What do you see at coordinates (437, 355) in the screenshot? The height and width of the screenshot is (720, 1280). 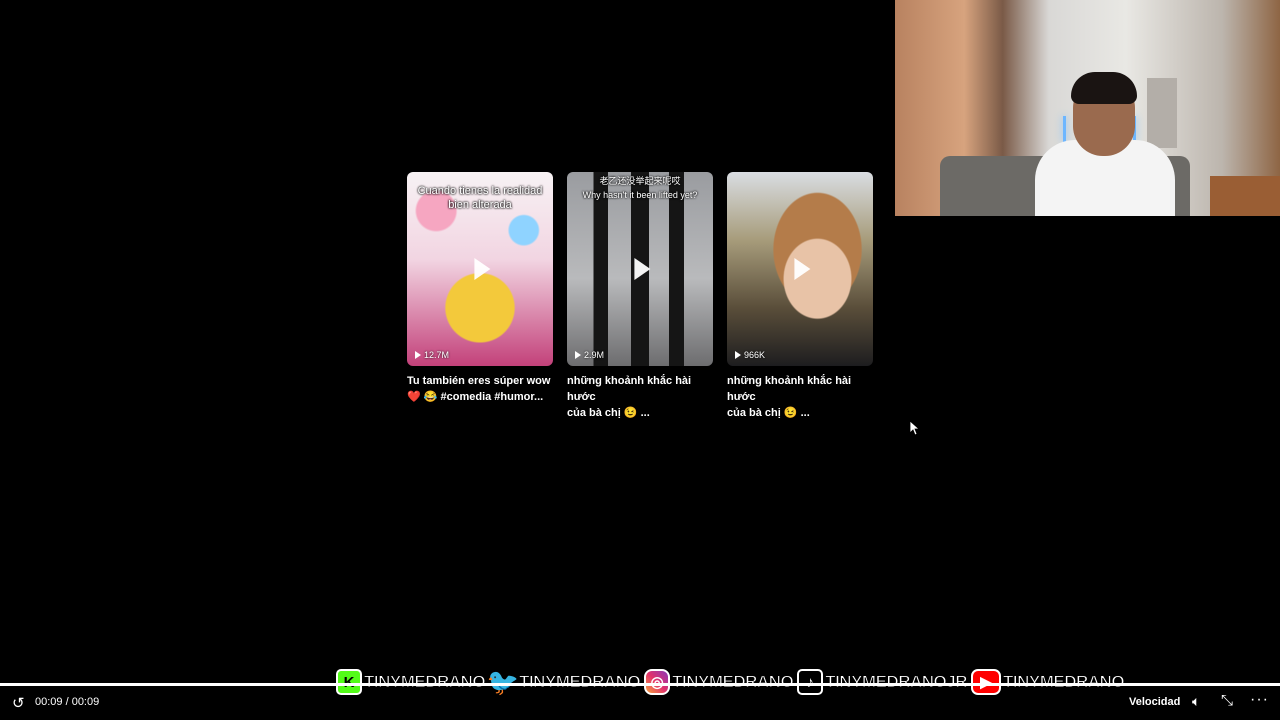 I see `view-count-value: 12.7M` at bounding box center [437, 355].